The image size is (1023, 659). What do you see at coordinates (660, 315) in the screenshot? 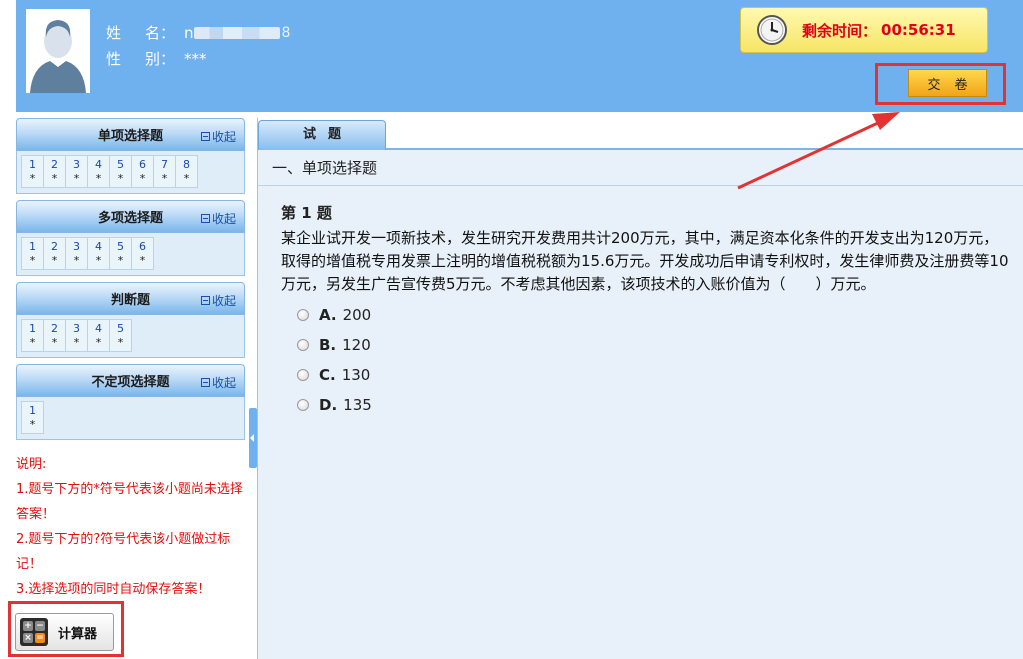
I see `option-a: A.200` at bounding box center [660, 315].